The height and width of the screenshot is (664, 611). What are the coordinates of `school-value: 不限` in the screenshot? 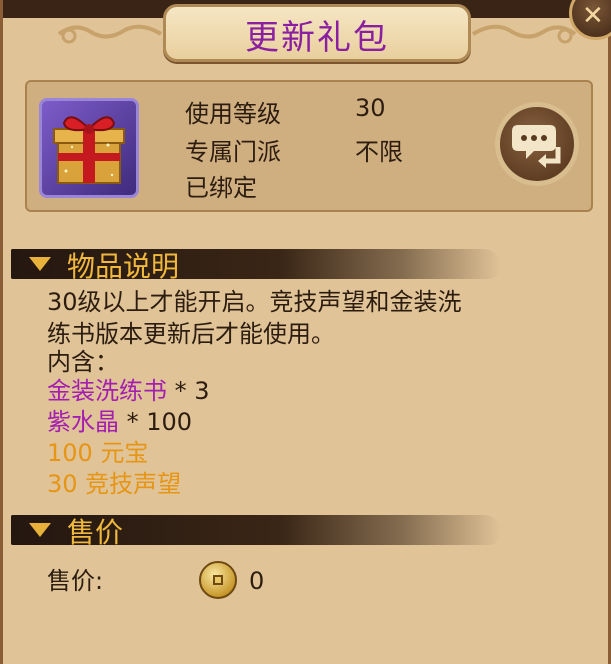 It's located at (379, 152).